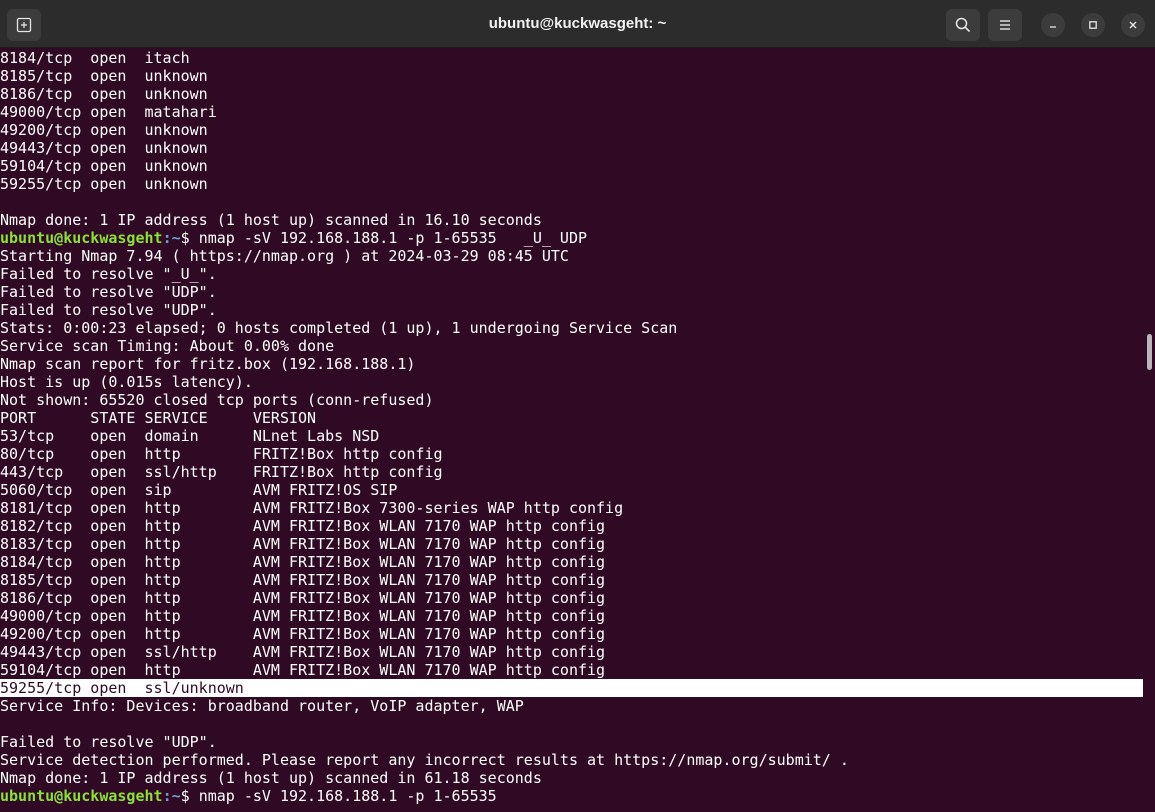 The height and width of the screenshot is (812, 1155). I want to click on terminal-line: 8186/tcp open unknown, so click(104, 94).